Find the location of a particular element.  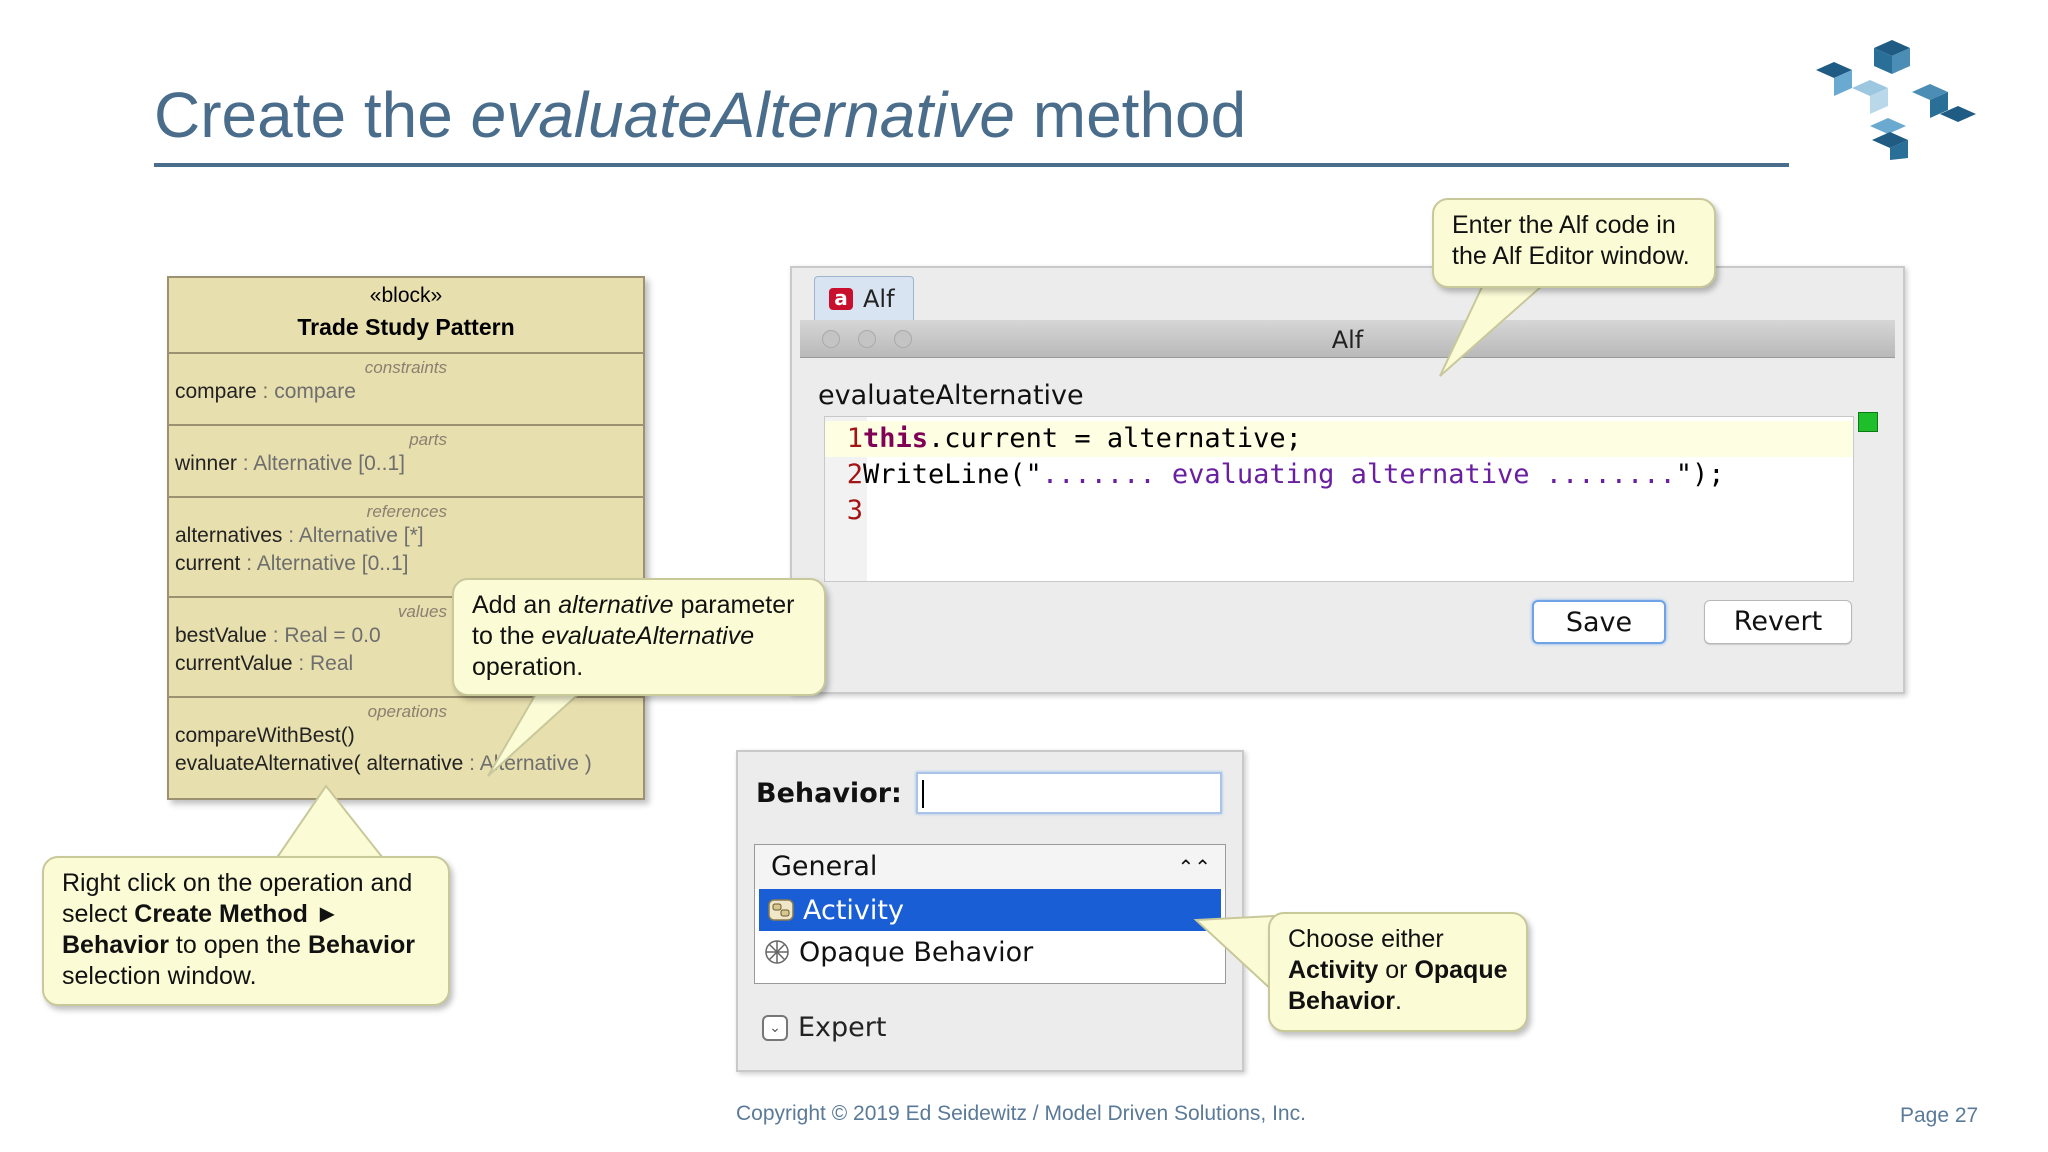

operation-name: evaluateAlternative is located at coordinates (951, 395).